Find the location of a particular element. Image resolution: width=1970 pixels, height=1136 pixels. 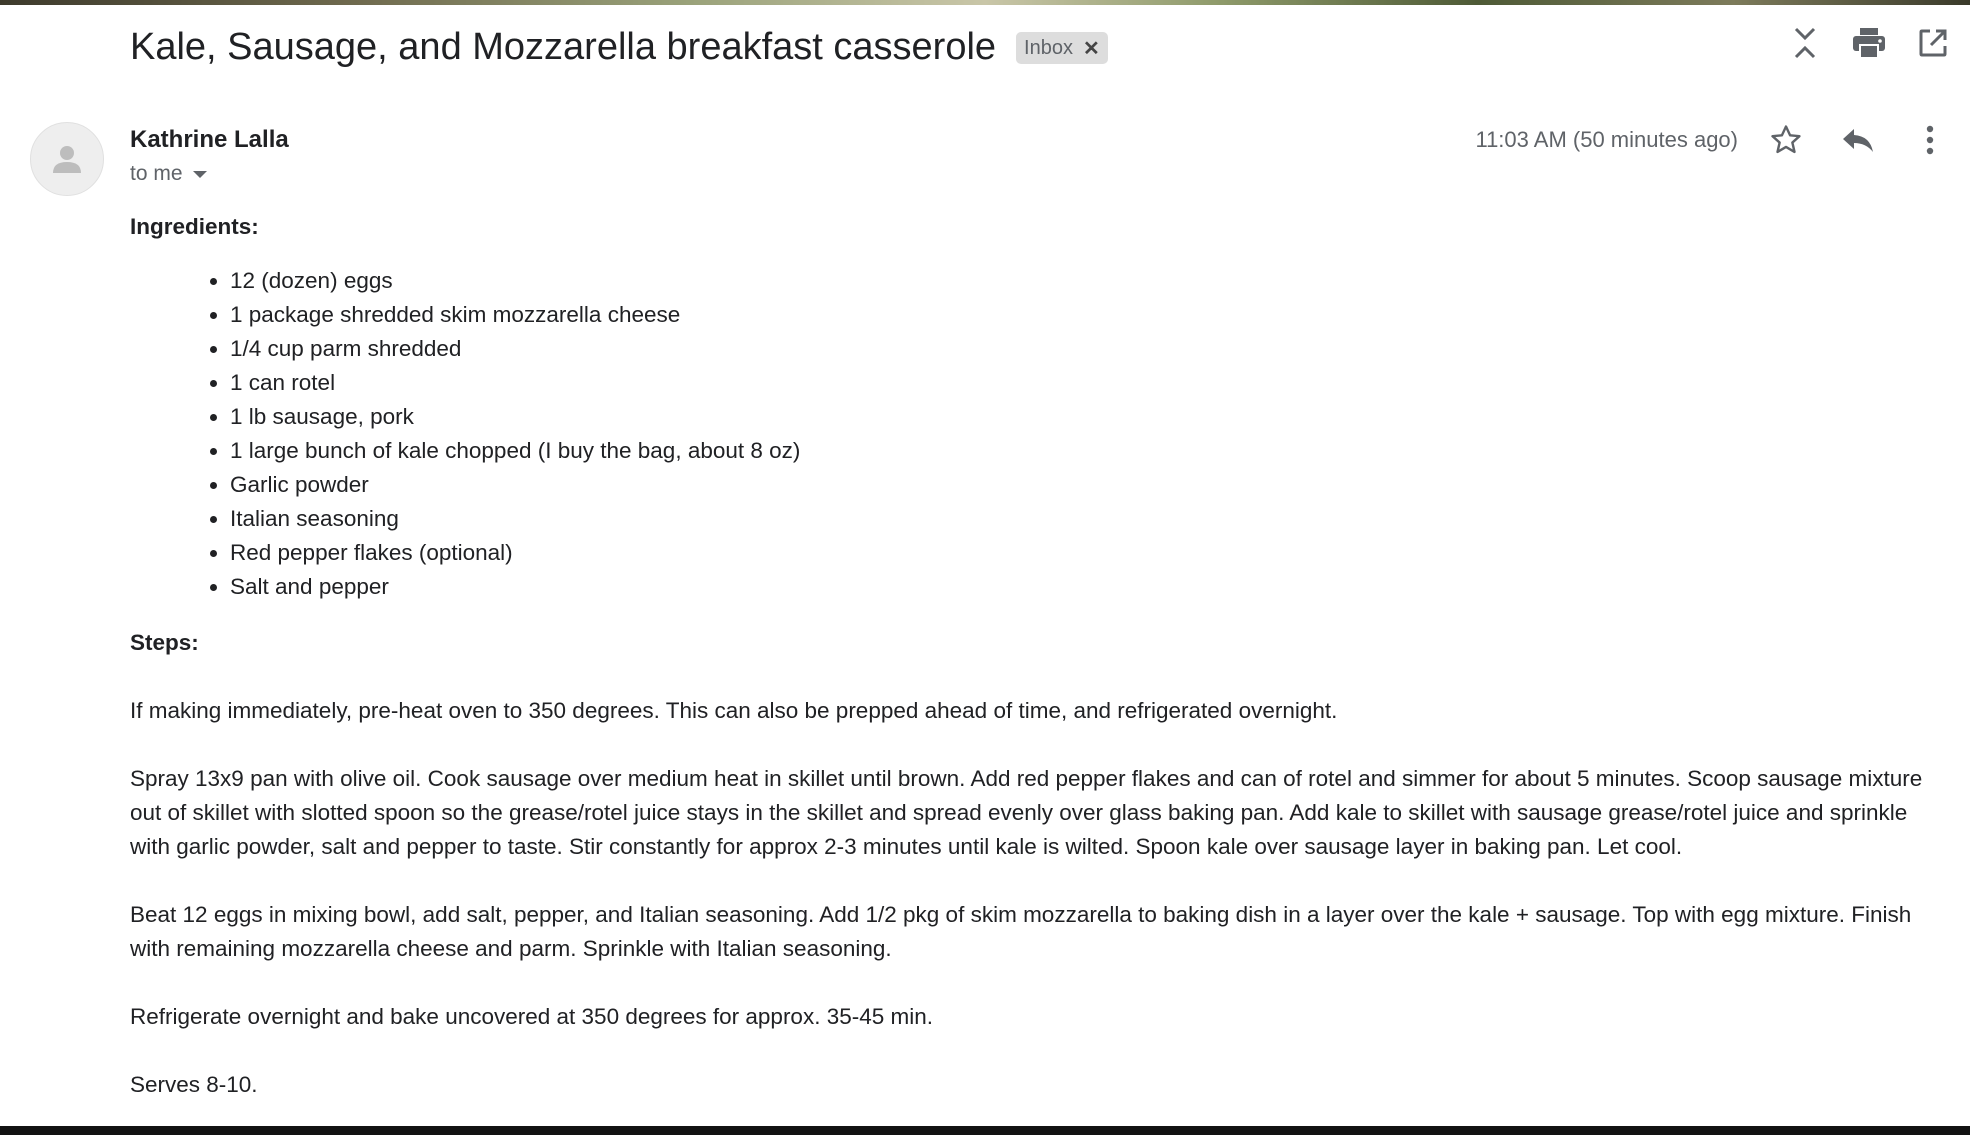

collapse-all-icon is located at coordinates (1805, 43).